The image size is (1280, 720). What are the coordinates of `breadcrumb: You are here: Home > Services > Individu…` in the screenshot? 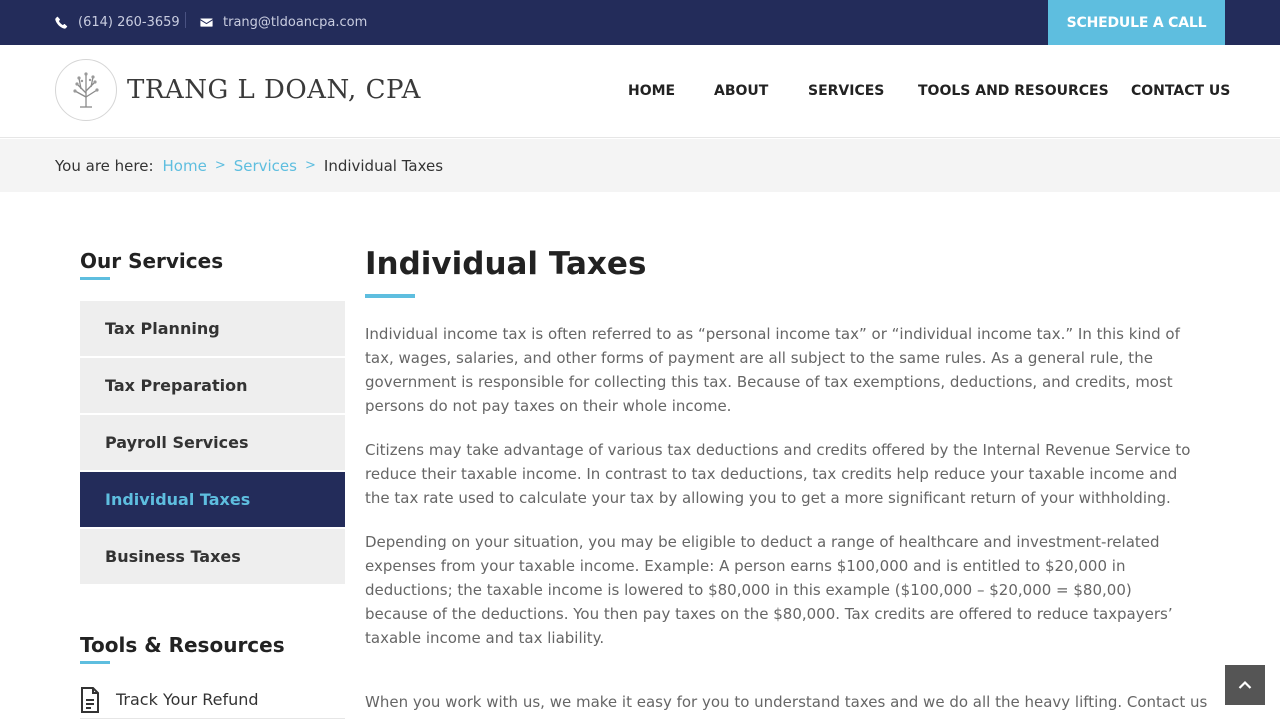 It's located at (640, 165).